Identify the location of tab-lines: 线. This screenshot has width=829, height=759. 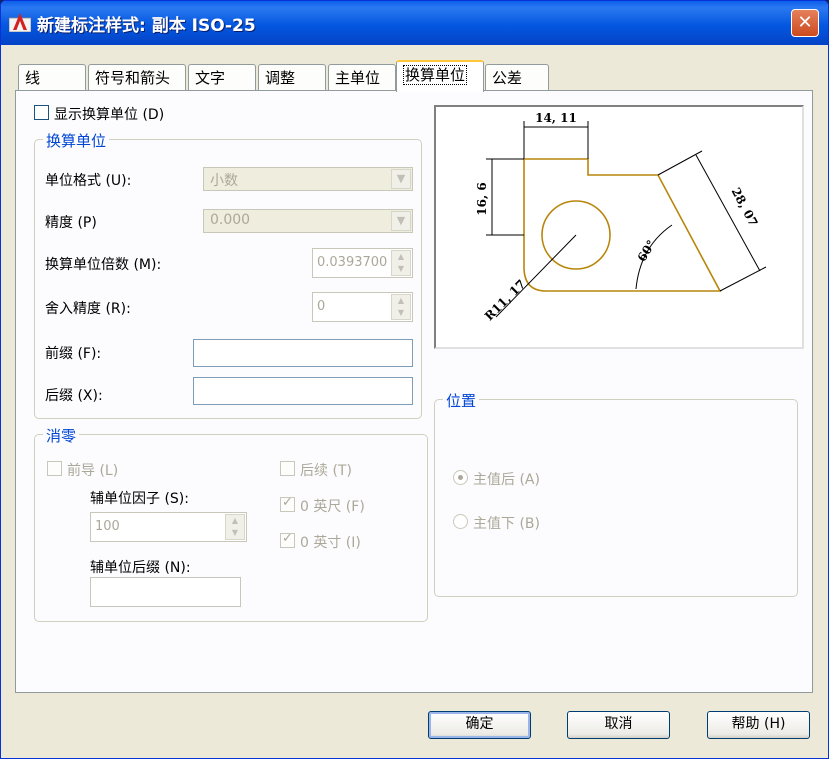
(52, 77).